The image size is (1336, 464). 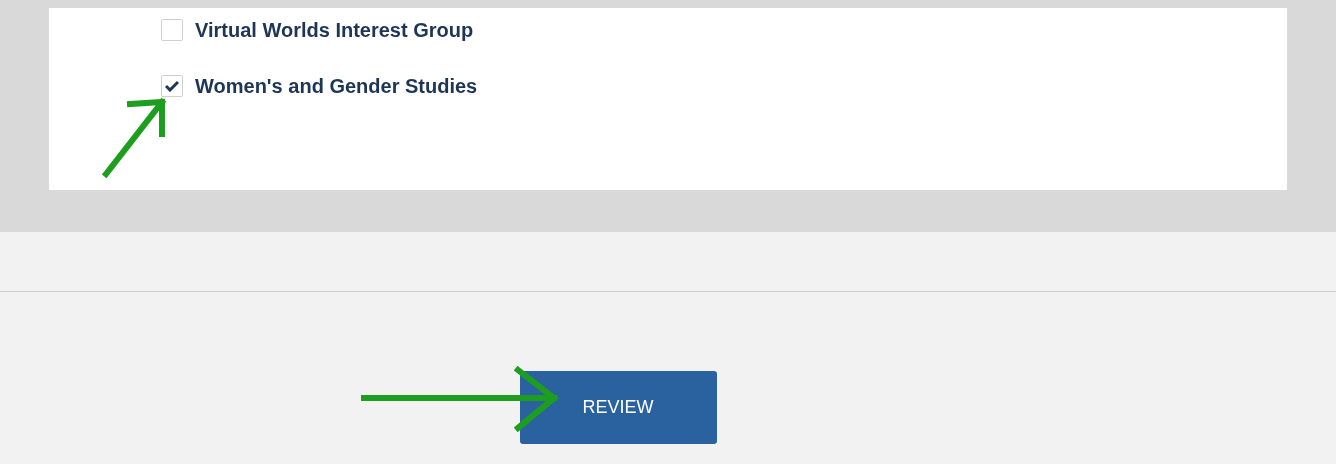 What do you see at coordinates (336, 86) in the screenshot?
I see `option-label: Women's and Gender Studies` at bounding box center [336, 86].